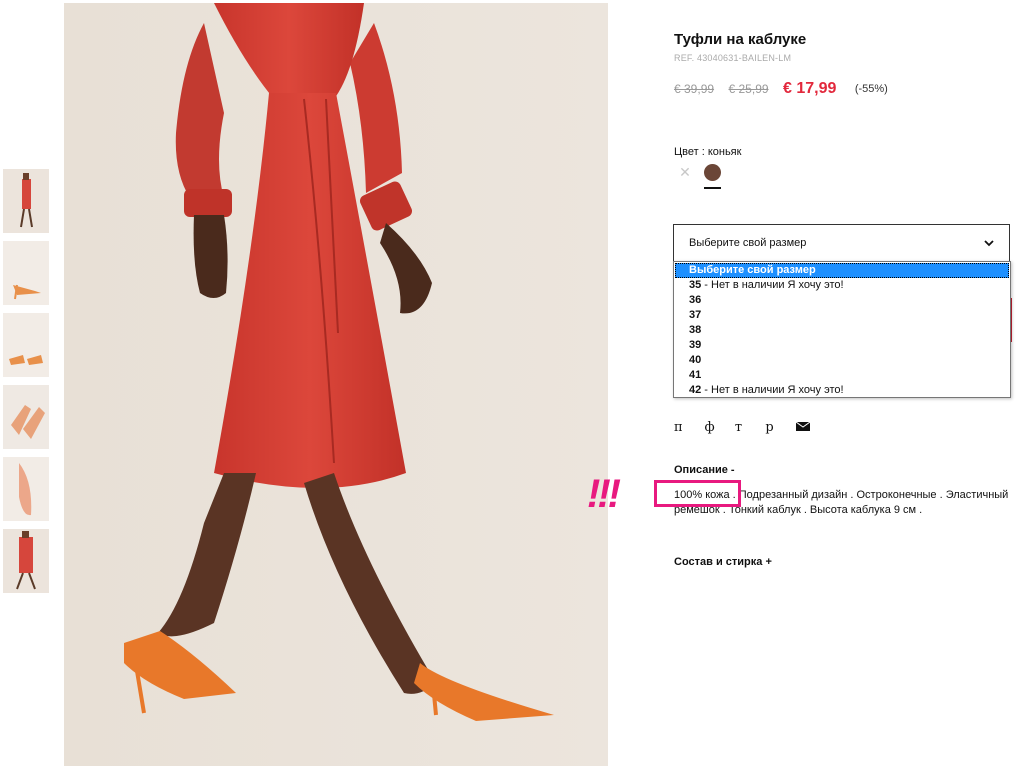 This screenshot has width=1017, height=766. I want to click on size-select: Выберите свой размер, so click(841, 243).